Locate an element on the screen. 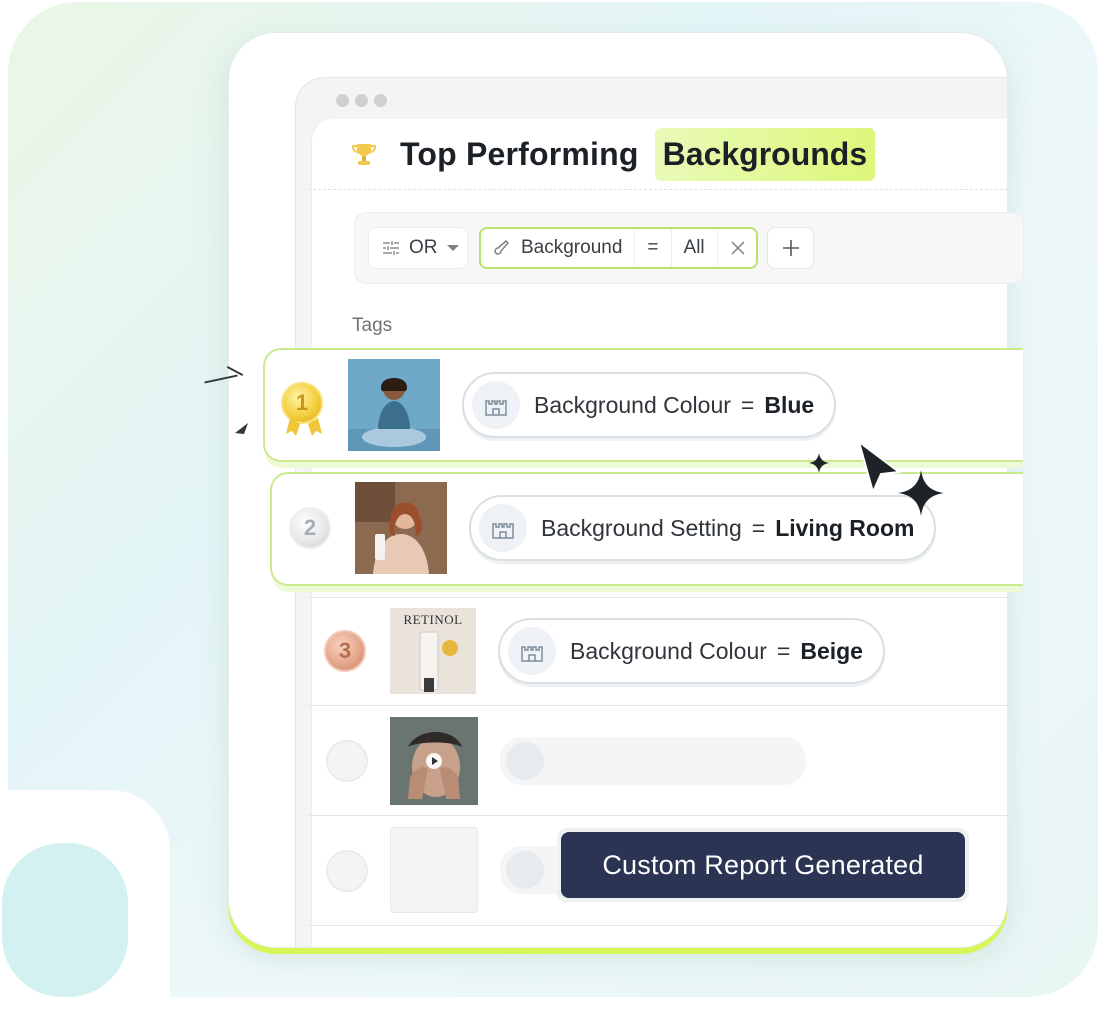  thumbnail-placeholder is located at coordinates (434, 870).